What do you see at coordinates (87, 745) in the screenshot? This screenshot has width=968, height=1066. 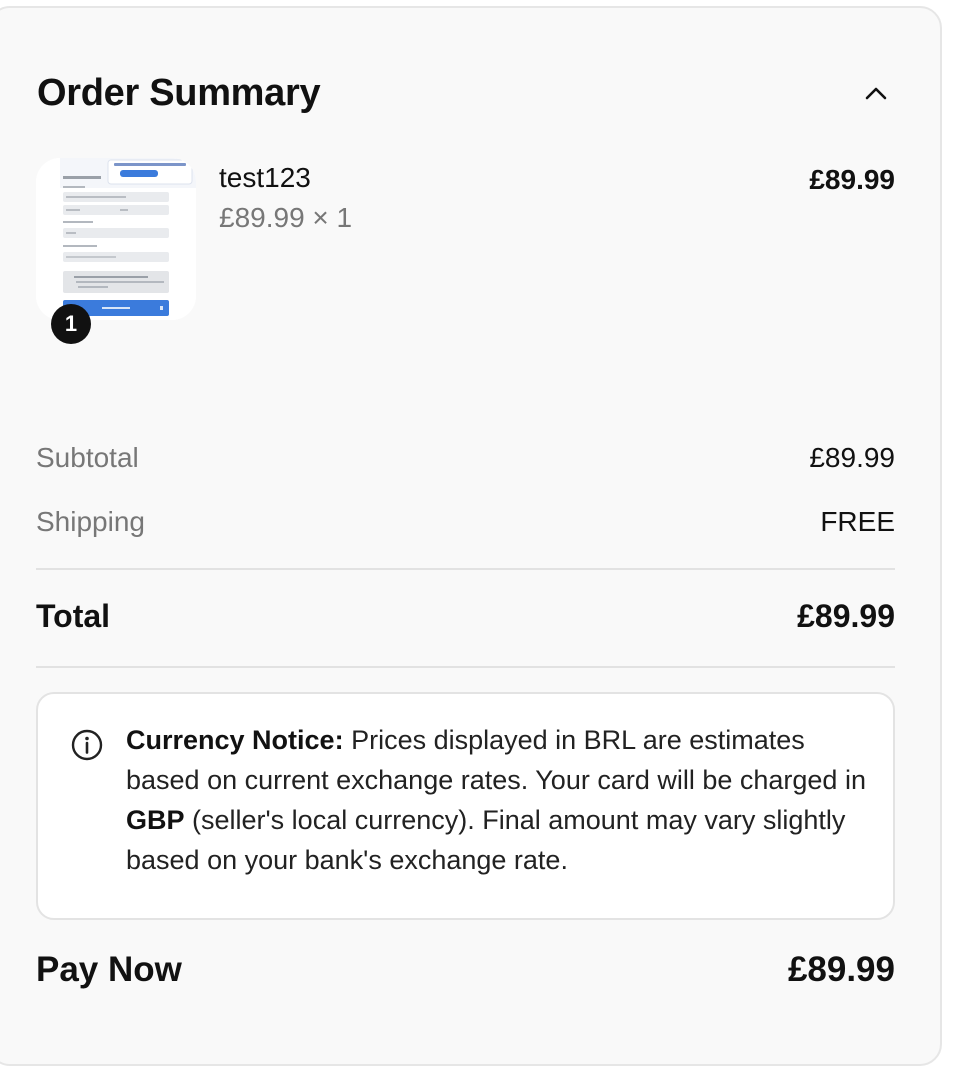 I see `info-icon` at bounding box center [87, 745].